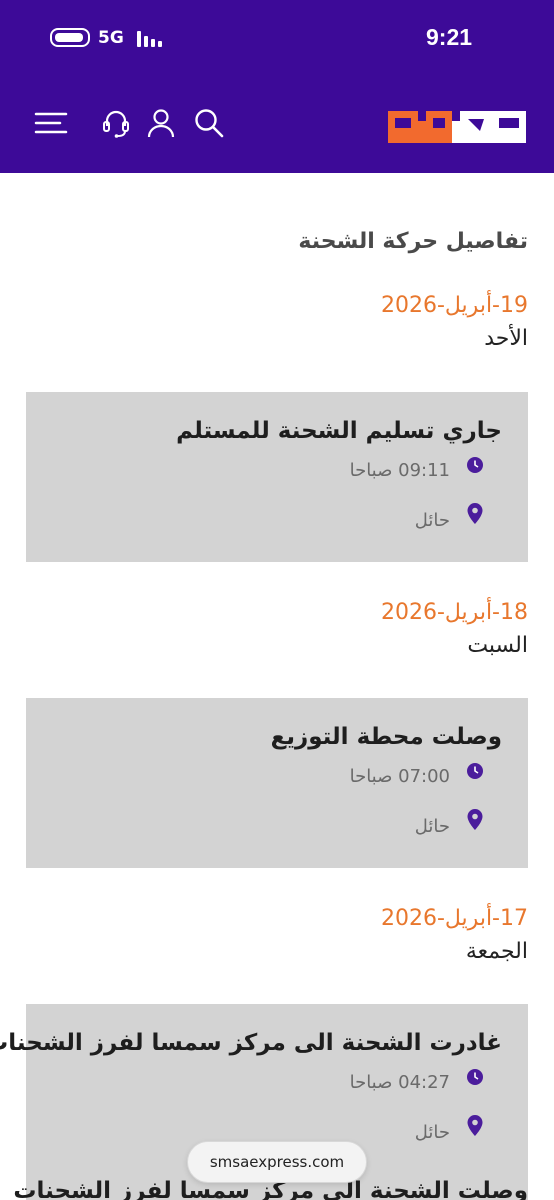 The width and height of the screenshot is (554, 1200). What do you see at coordinates (70, 37) in the screenshot?
I see `battery-icon` at bounding box center [70, 37].